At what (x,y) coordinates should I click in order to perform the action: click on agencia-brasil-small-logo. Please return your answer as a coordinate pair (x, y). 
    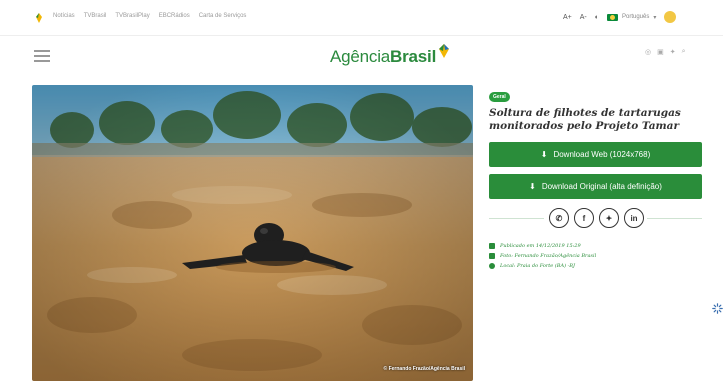
    Looking at the image, I should click on (39, 18).